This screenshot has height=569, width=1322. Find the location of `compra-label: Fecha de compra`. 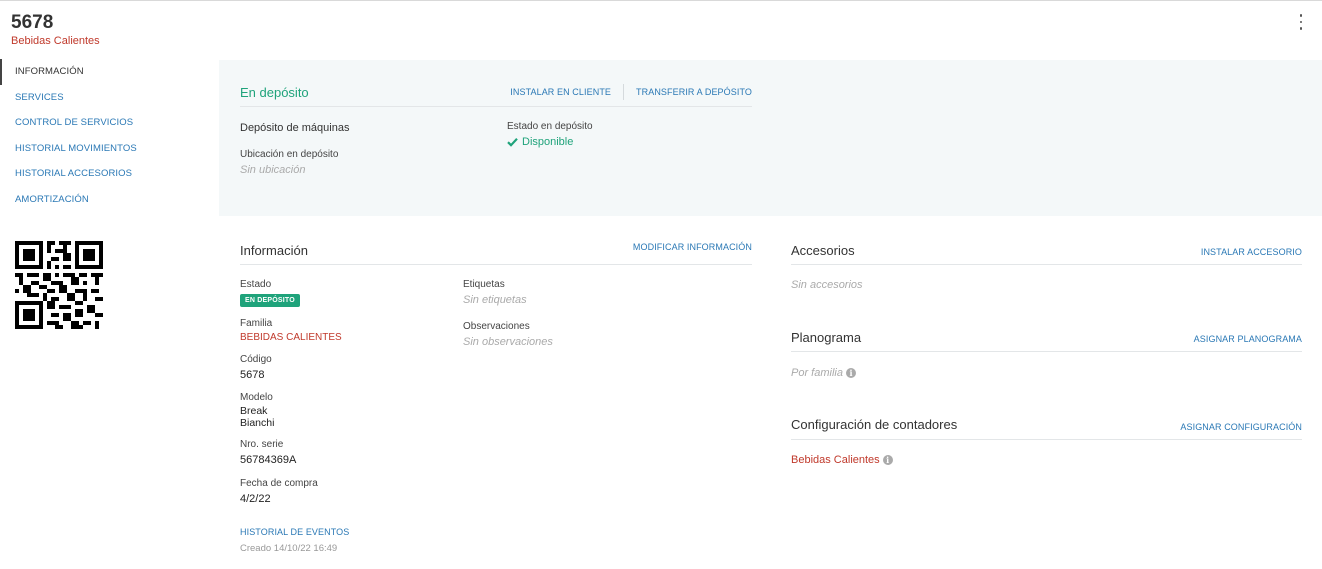

compra-label: Fecha de compra is located at coordinates (279, 483).